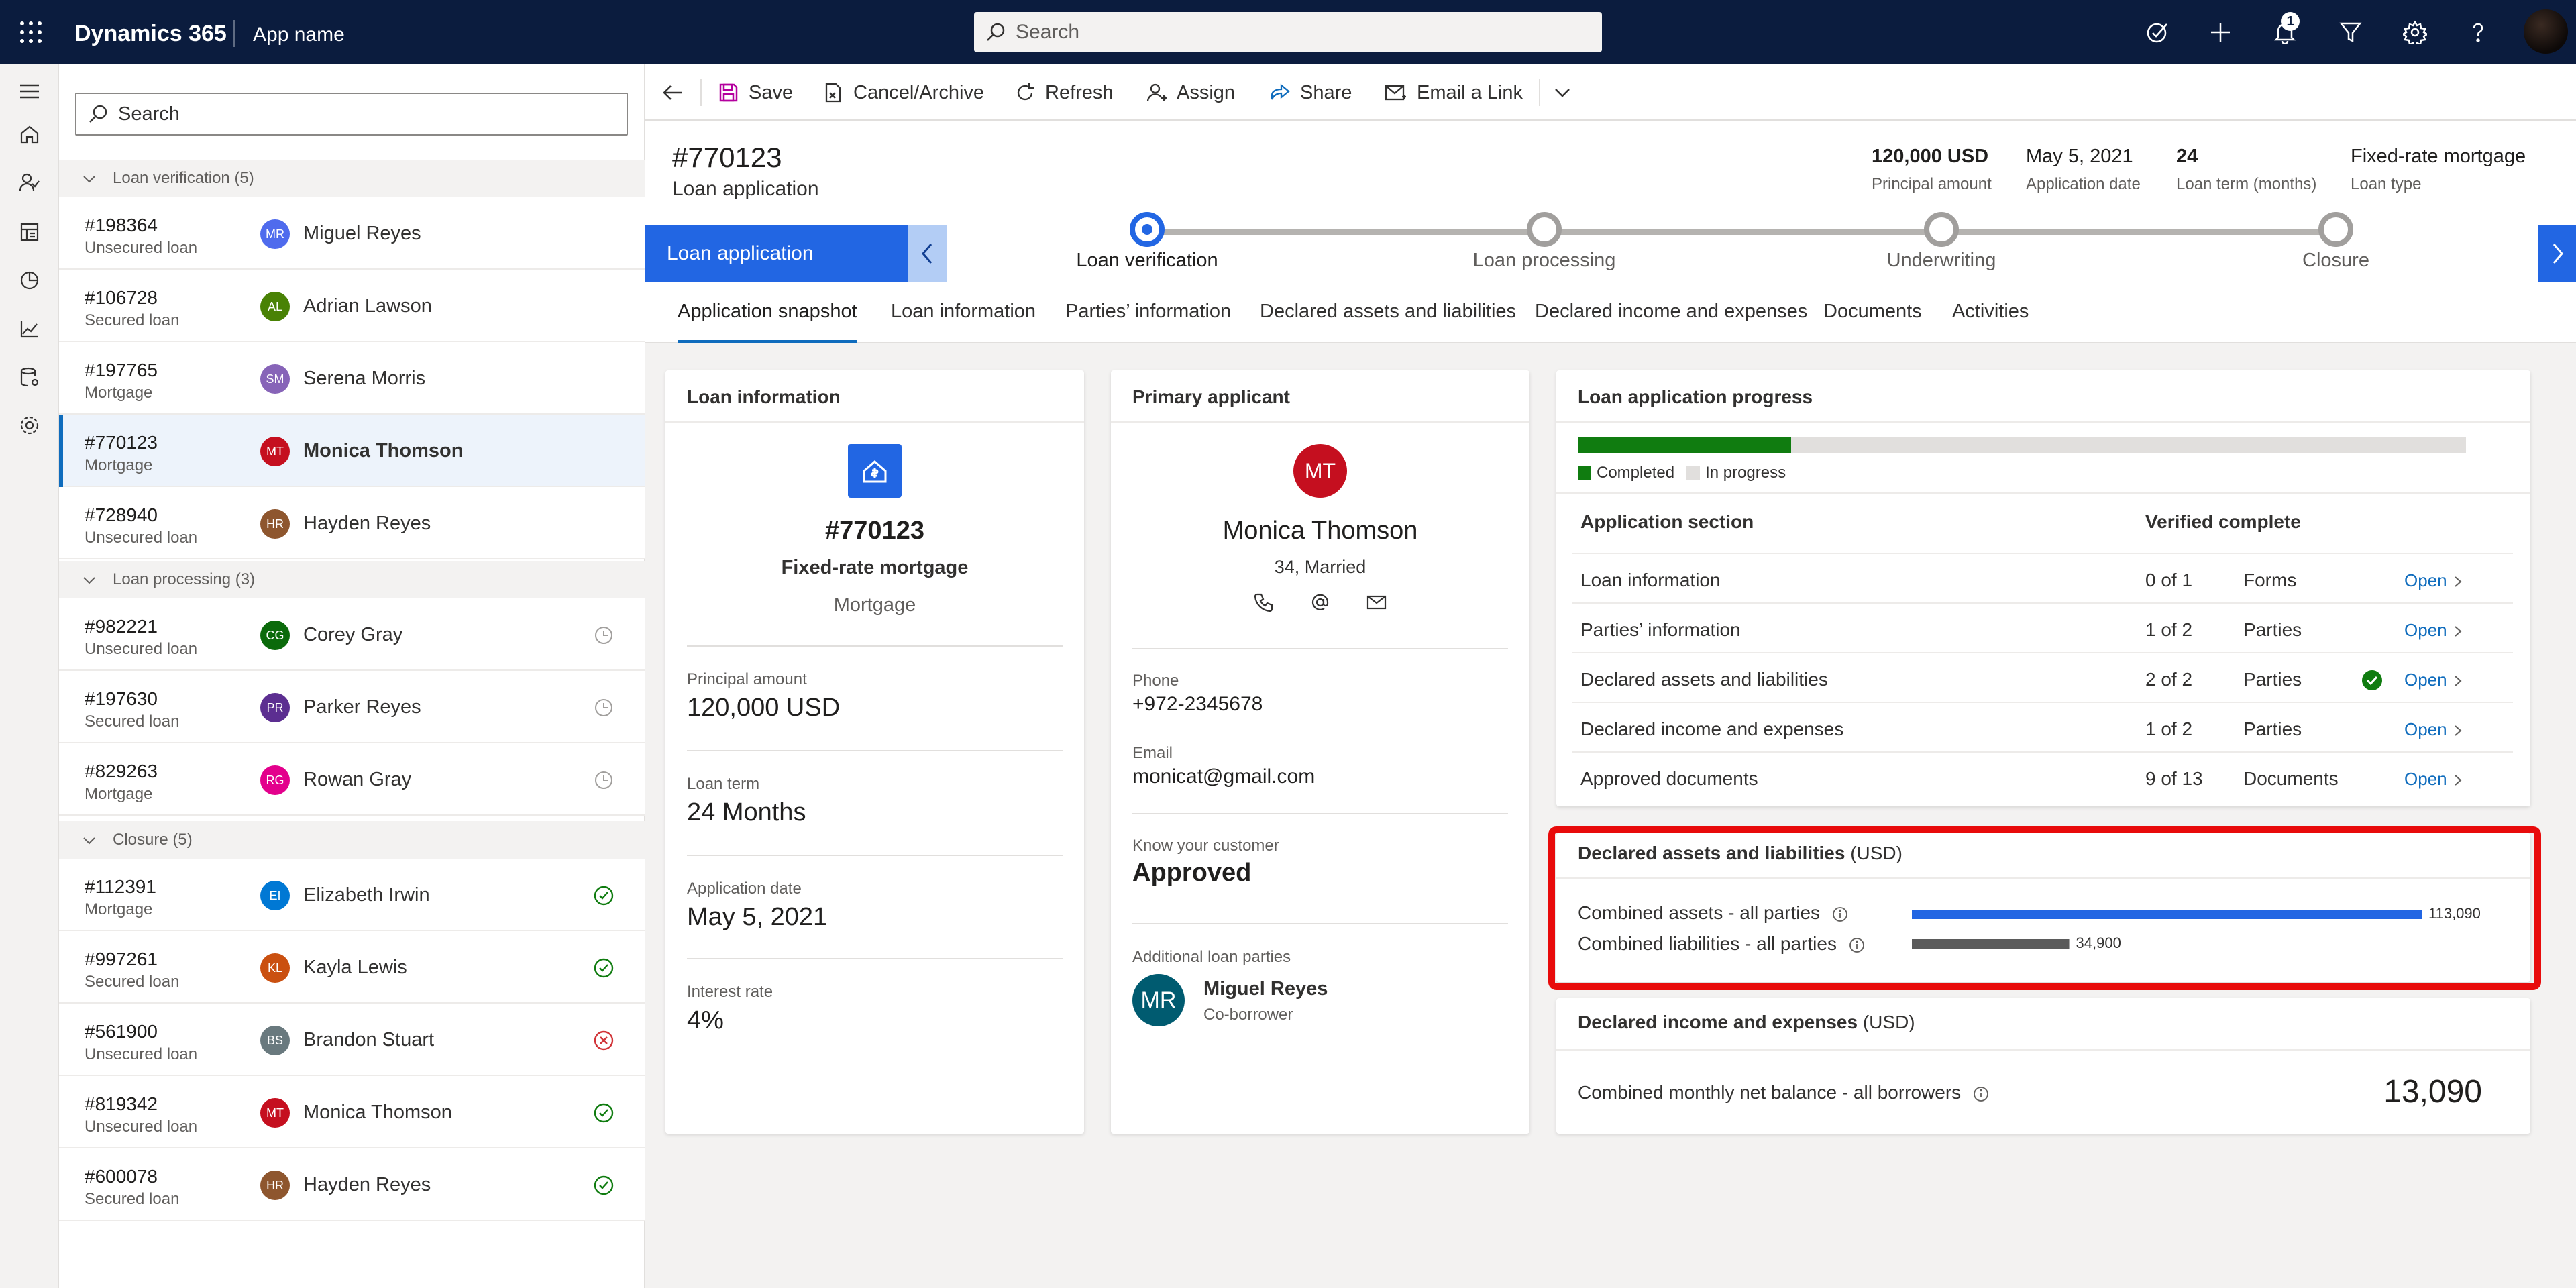 The image size is (2576, 1288). Describe the element at coordinates (121, 442) in the screenshot. I see `loan-id: #770123` at that location.